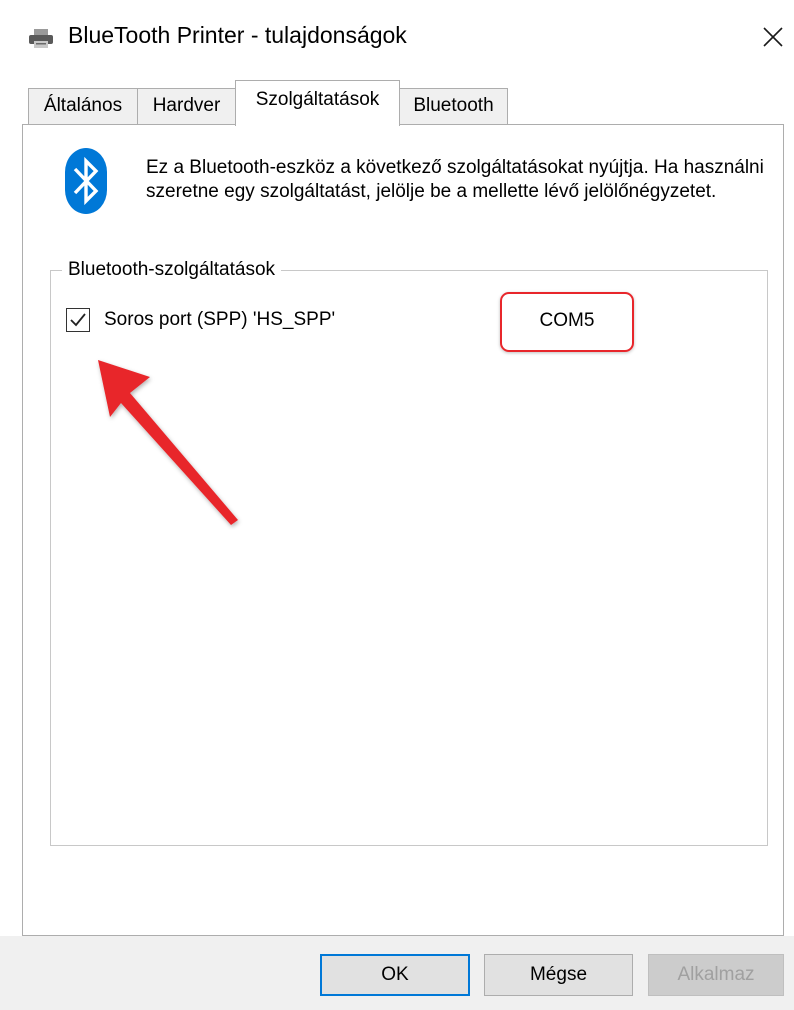 The width and height of the screenshot is (794, 1010). What do you see at coordinates (186, 106) in the screenshot?
I see `tab-hardver: Hardver` at bounding box center [186, 106].